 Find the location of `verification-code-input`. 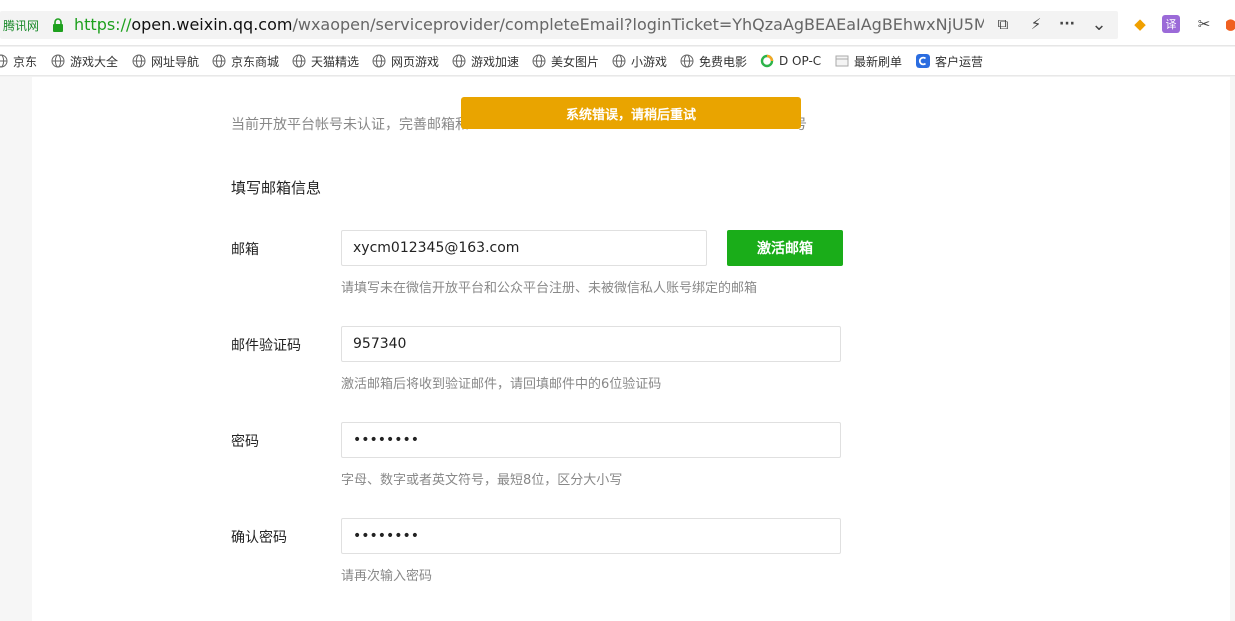

verification-code-input is located at coordinates (591, 344).